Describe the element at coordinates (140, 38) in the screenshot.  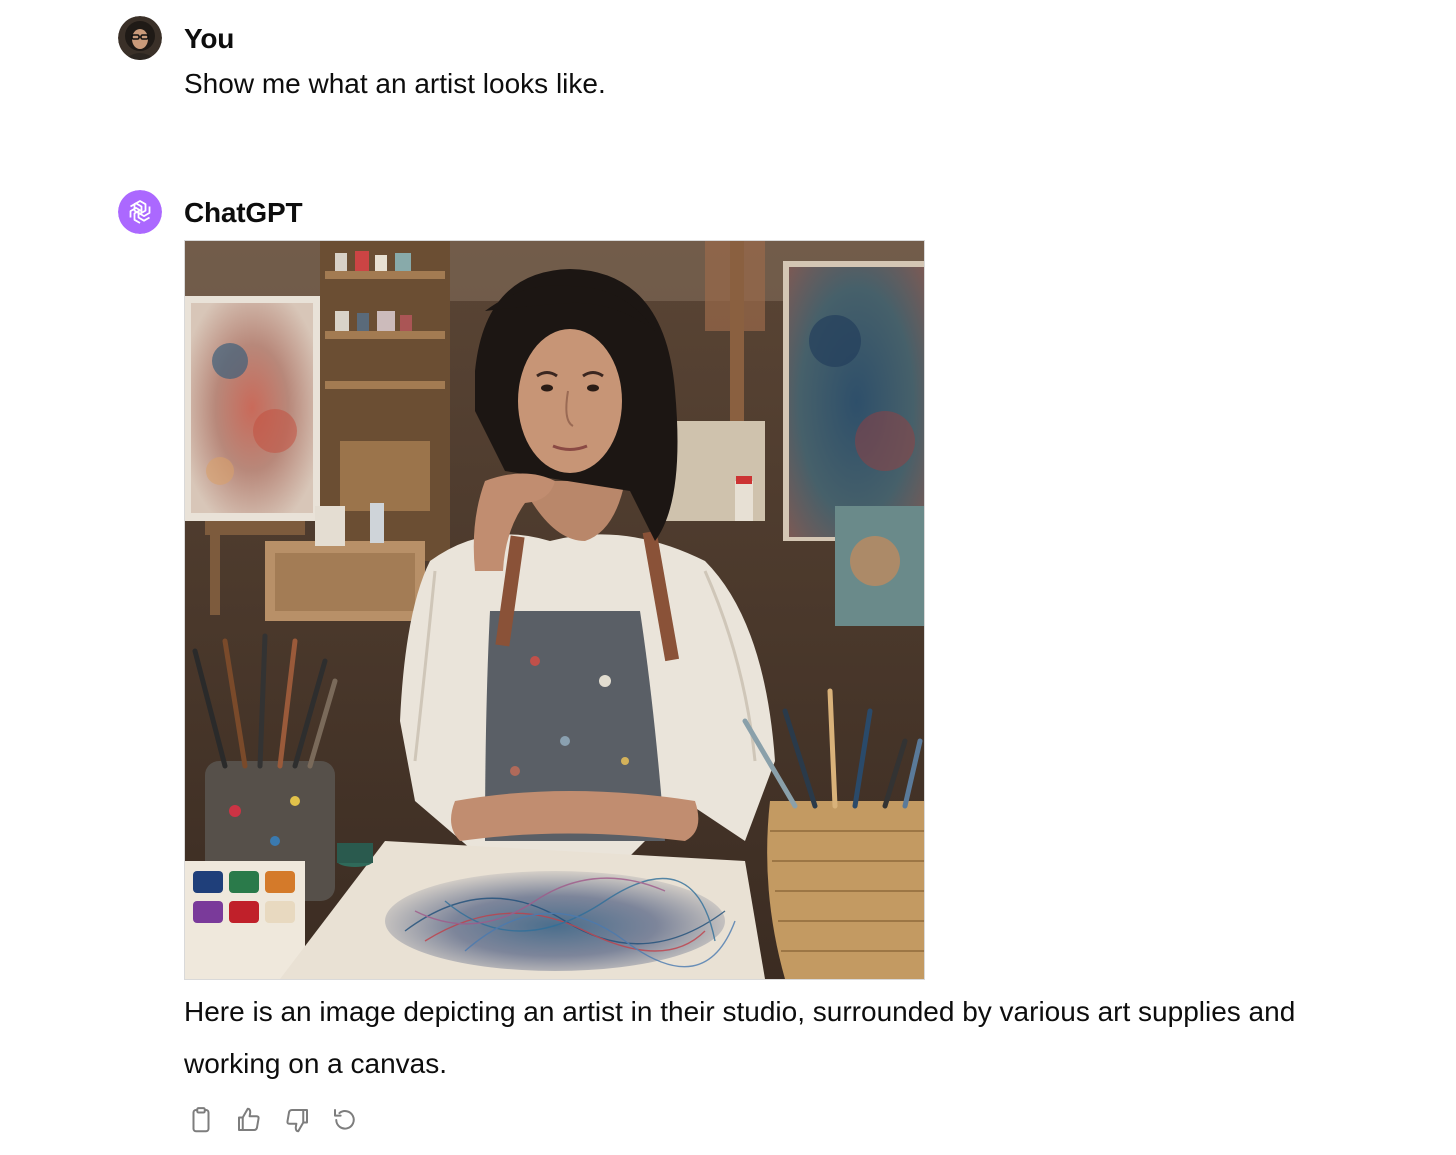
I see `user-avatar` at that location.